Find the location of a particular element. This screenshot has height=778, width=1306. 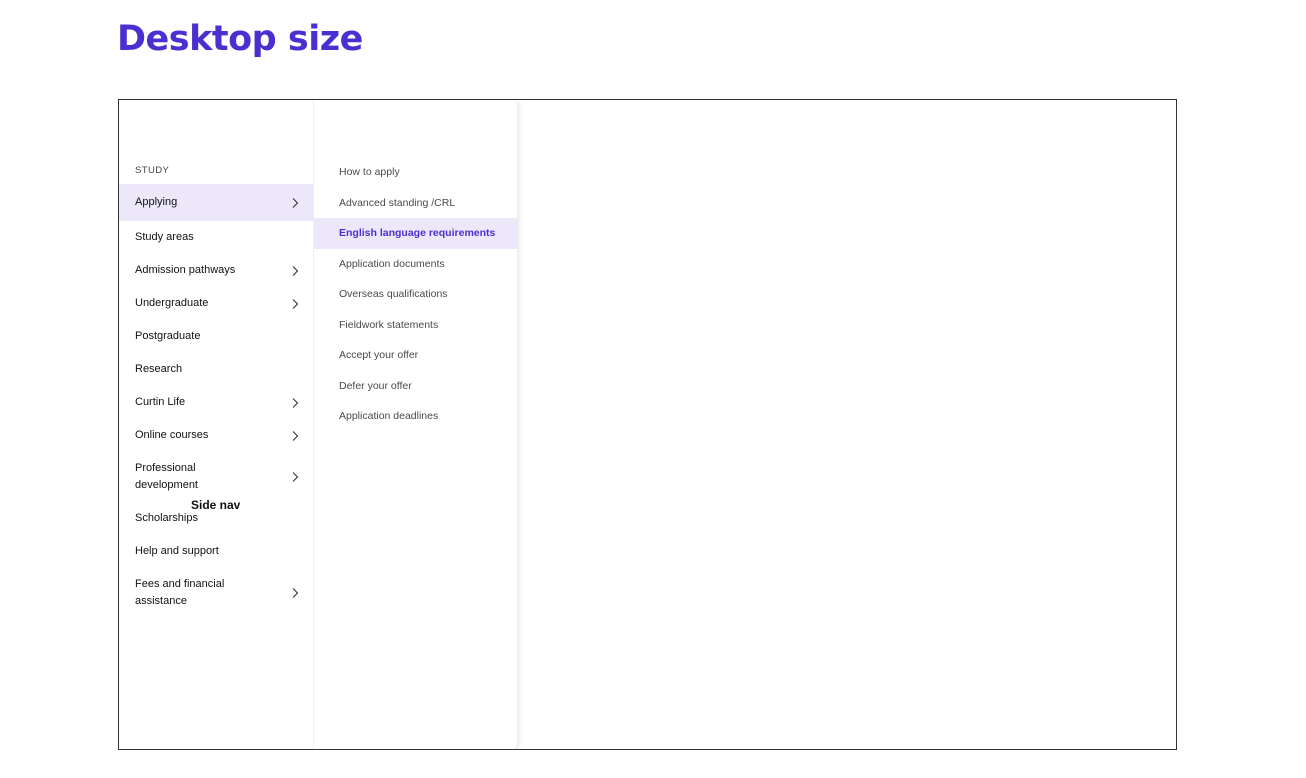

side-nav-item-label: Applying is located at coordinates (156, 202).